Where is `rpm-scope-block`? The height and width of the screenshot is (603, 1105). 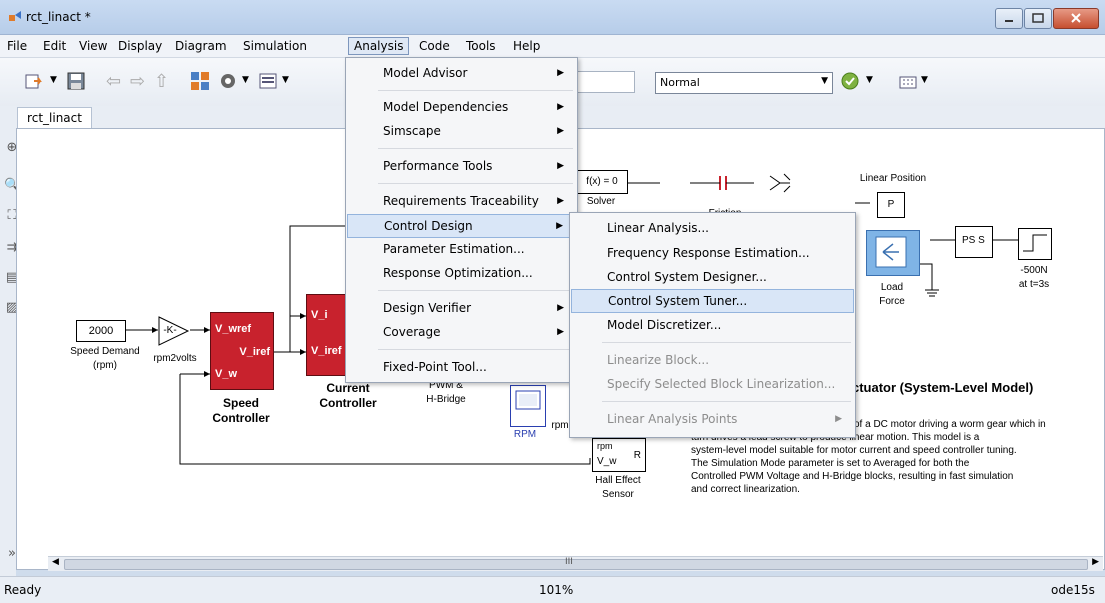 rpm-scope-block is located at coordinates (528, 406).